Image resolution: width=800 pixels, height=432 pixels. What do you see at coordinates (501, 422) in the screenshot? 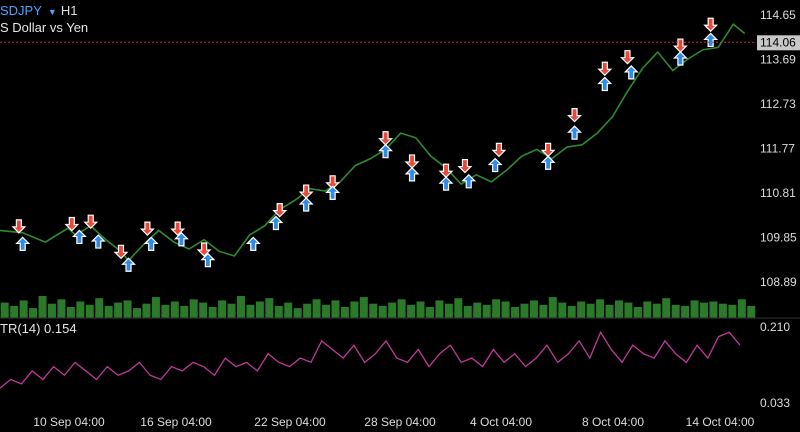
I see `time-tick-label: 4 Oct 04:00` at bounding box center [501, 422].